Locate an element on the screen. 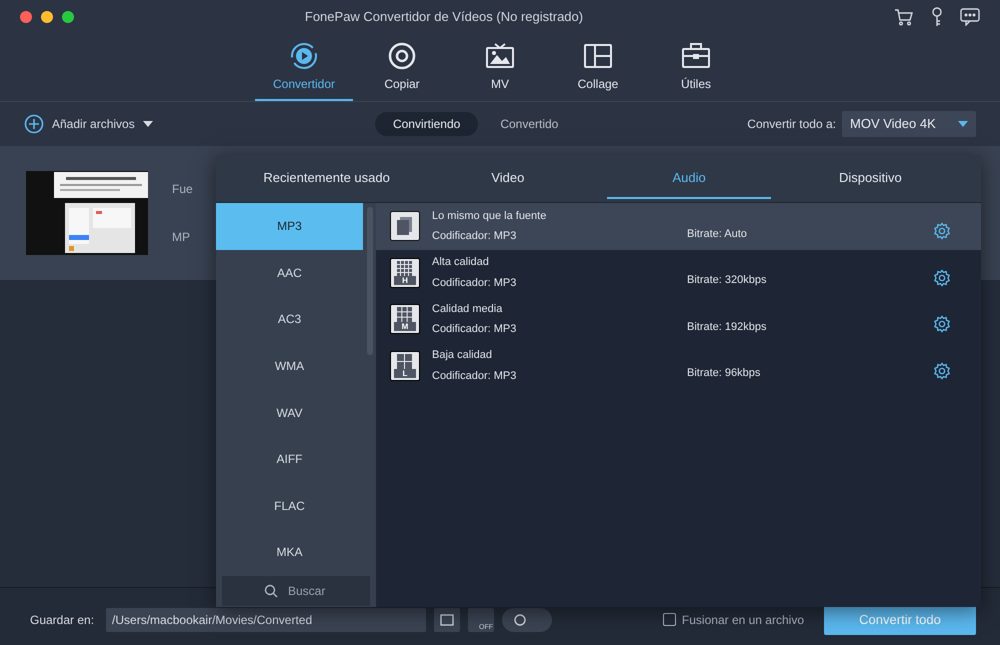 The width and height of the screenshot is (1000, 645). format-item: AAC is located at coordinates (289, 273).